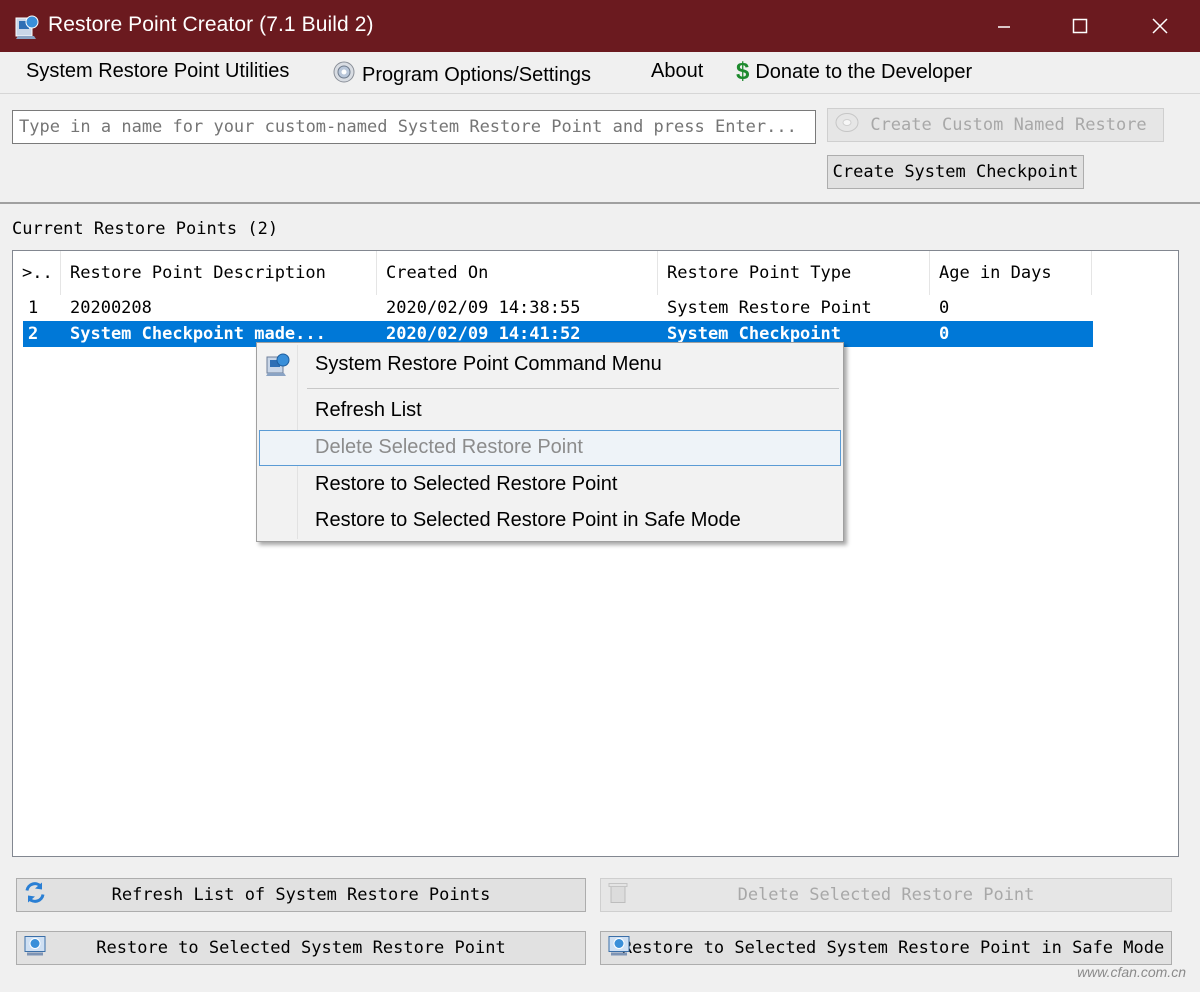 The image size is (1200, 992). Describe the element at coordinates (37, 273) in the screenshot. I see `column-header-index: >..` at that location.